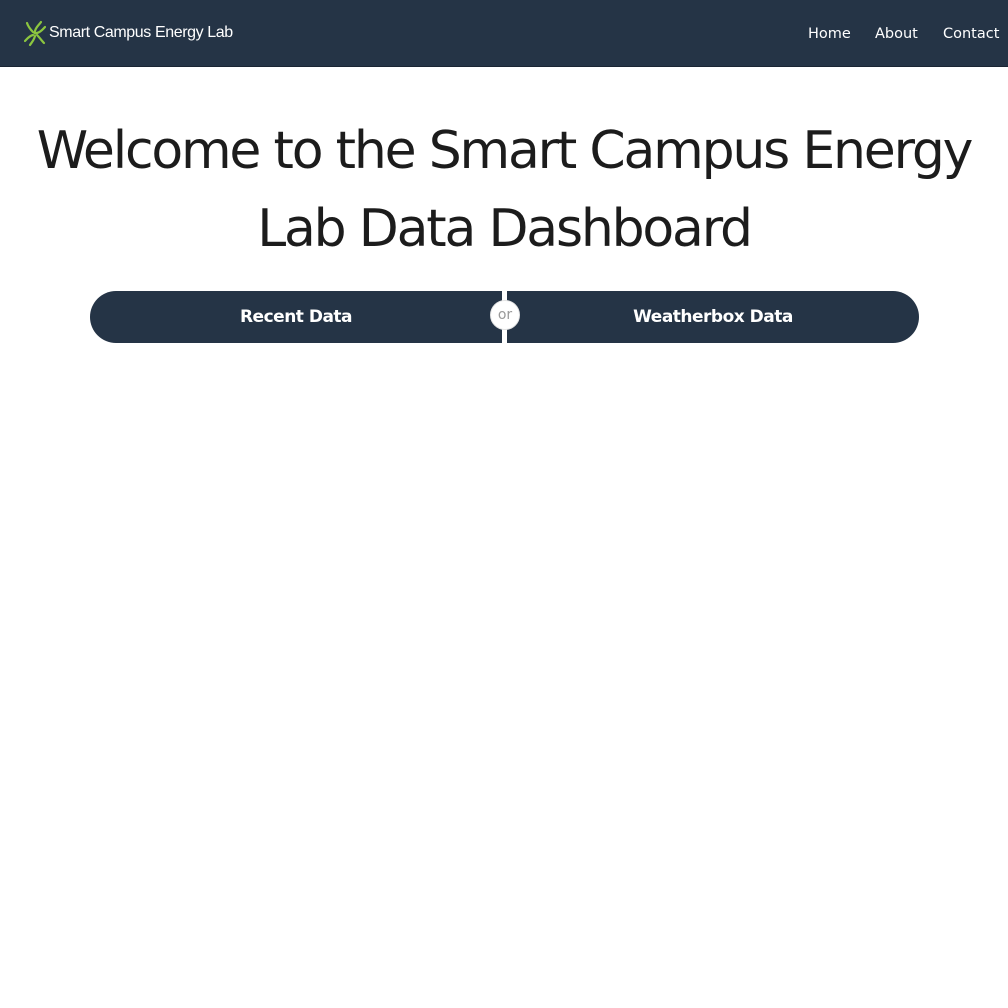 Image resolution: width=1008 pixels, height=1008 pixels. Describe the element at coordinates (713, 317) in the screenshot. I see `weatherbox-data-button: Weatherbox Data` at that location.